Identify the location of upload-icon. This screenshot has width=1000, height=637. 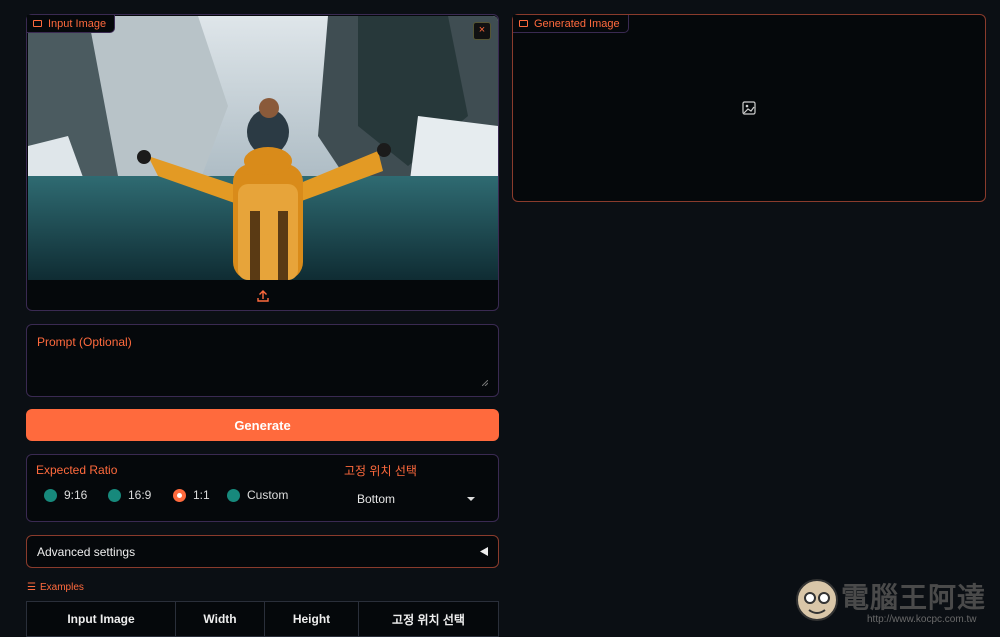
(262, 296).